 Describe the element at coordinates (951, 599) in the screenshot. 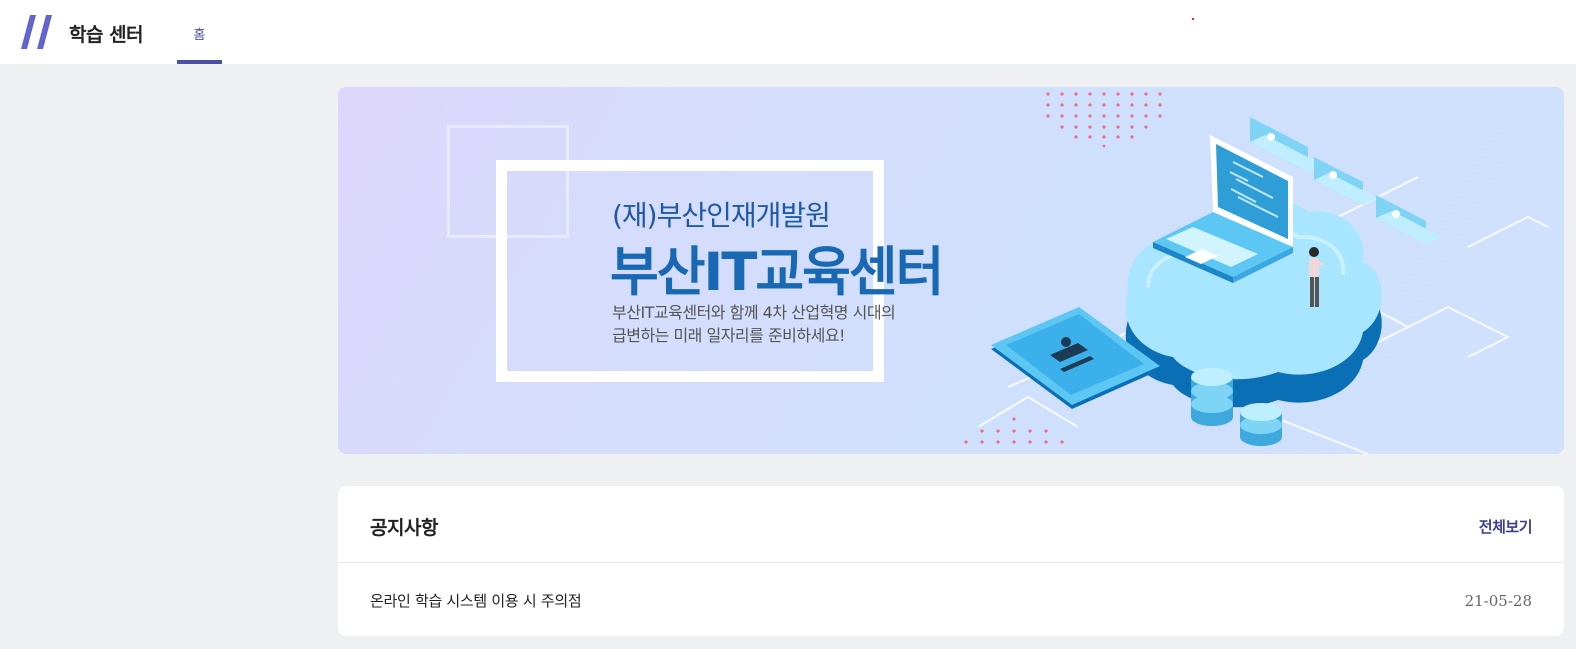

I see `notice-list-item: 온라인 학습 시스템 이용 시 주의점 21-05-28` at that location.